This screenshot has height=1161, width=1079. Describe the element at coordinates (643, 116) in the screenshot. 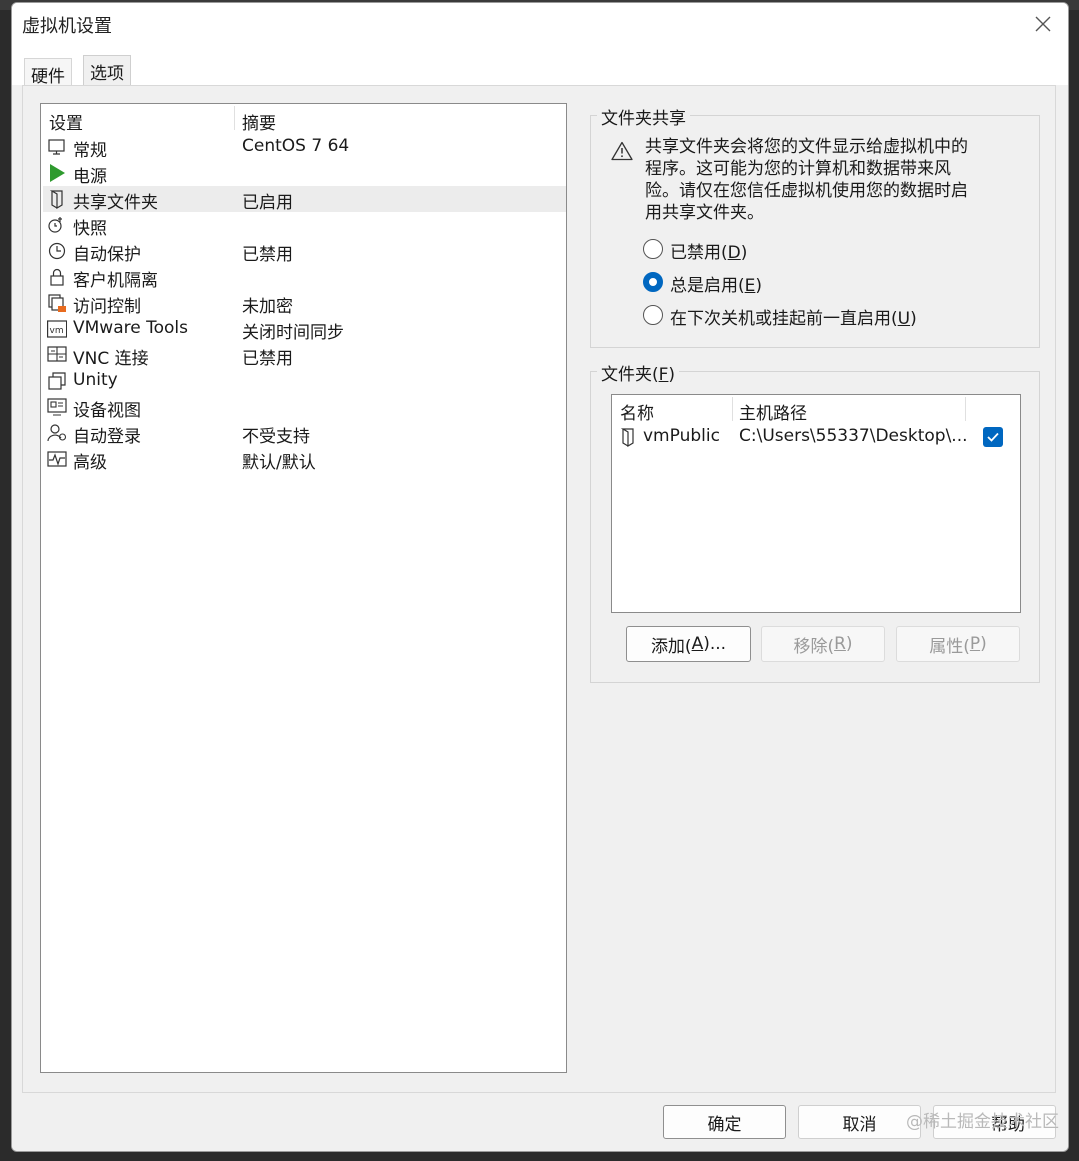

I see `folder-sharing-label: 文件夹共享` at that location.